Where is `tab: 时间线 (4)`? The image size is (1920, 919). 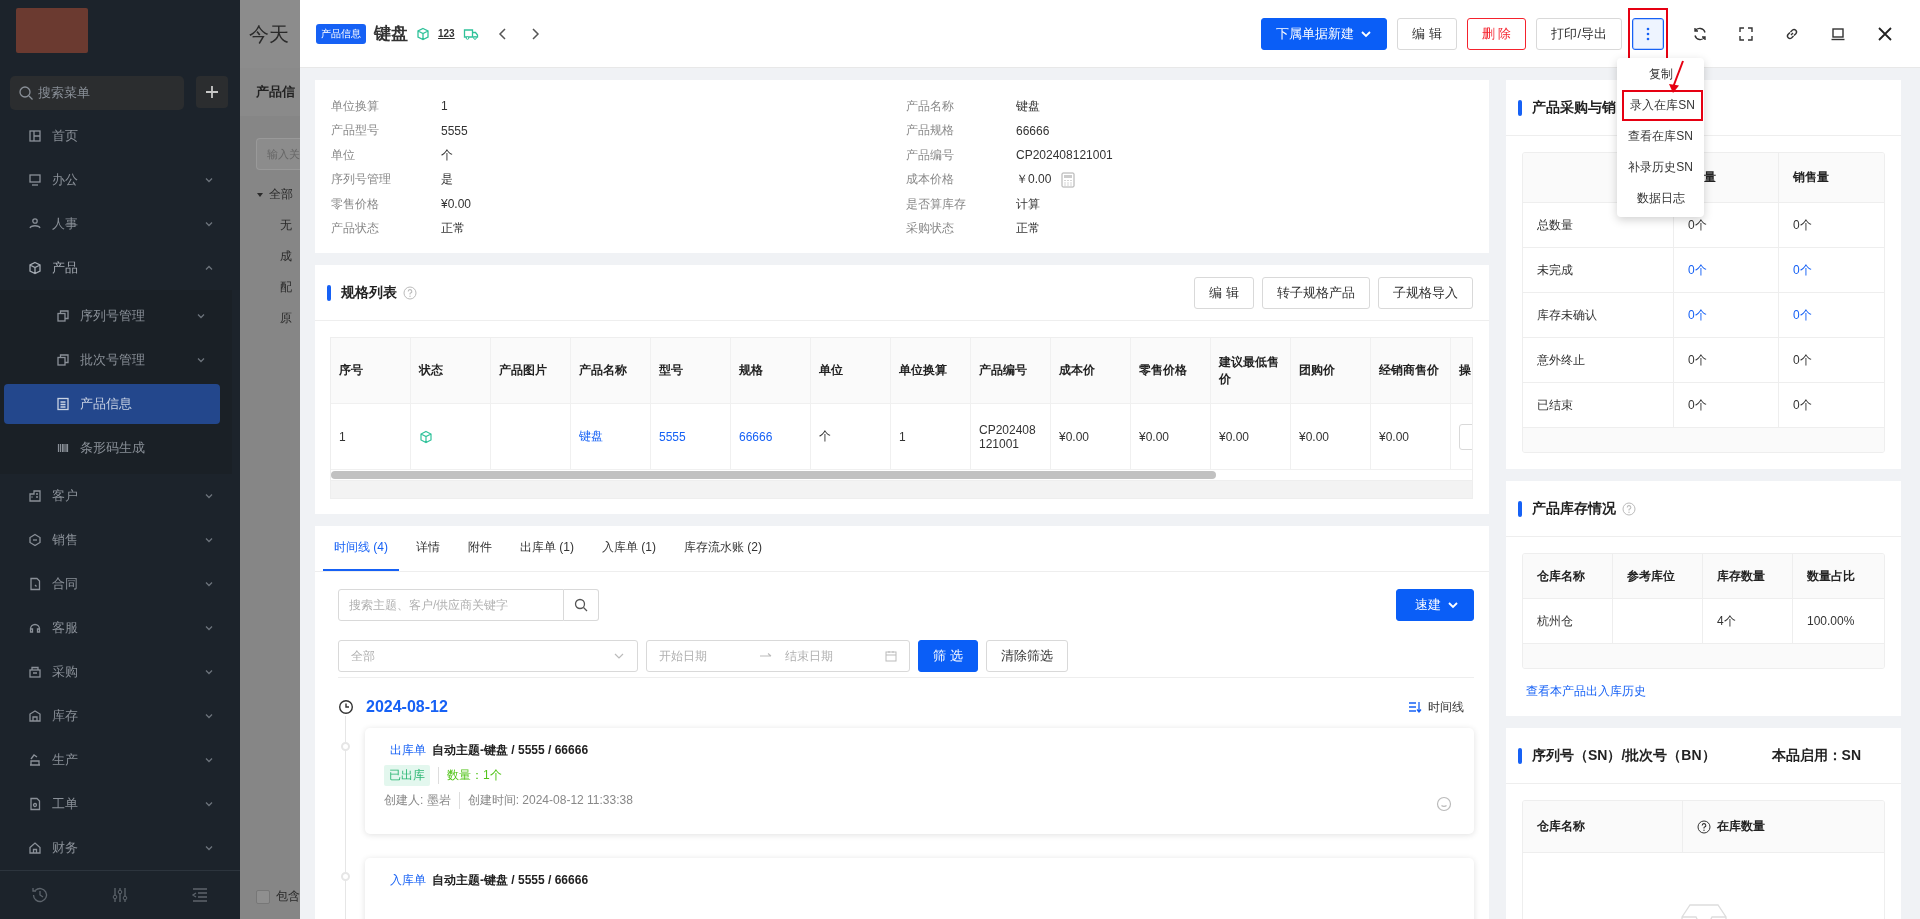
tab: 时间线 (4) is located at coordinates (361, 548).